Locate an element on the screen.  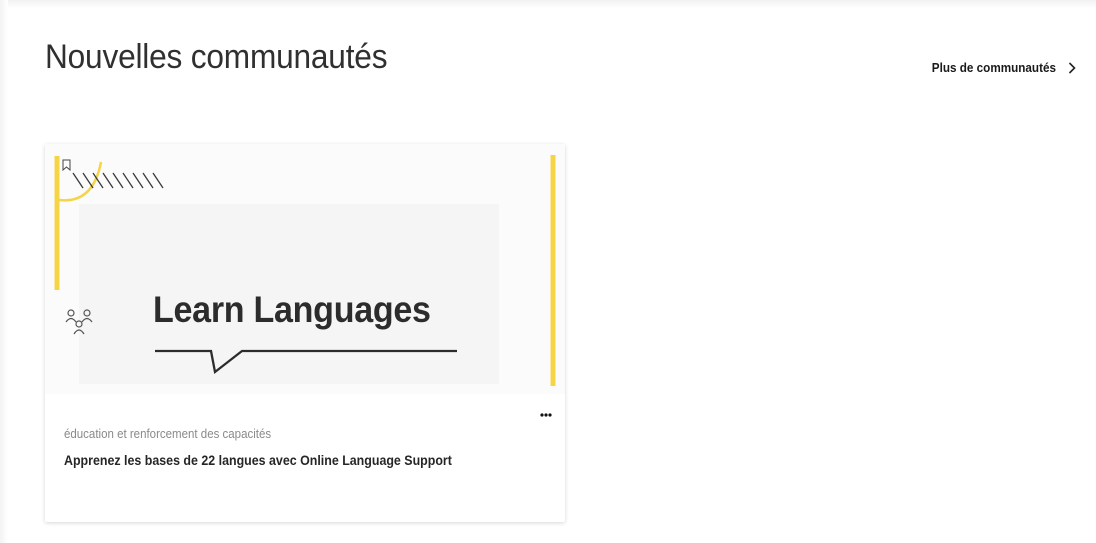
community-category: éducation et renforcement des capacités is located at coordinates (168, 434).